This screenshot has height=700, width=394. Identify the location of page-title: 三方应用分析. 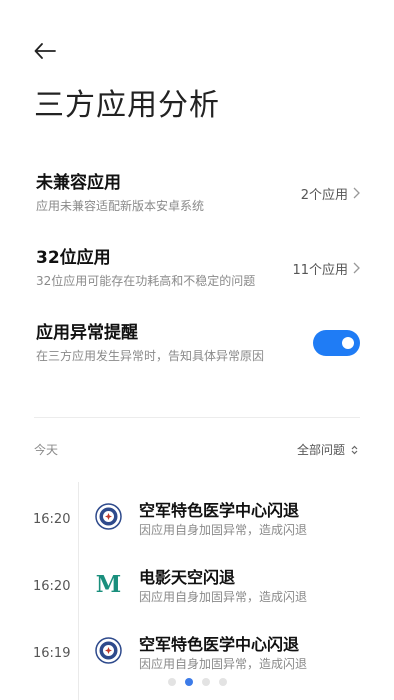
(127, 105).